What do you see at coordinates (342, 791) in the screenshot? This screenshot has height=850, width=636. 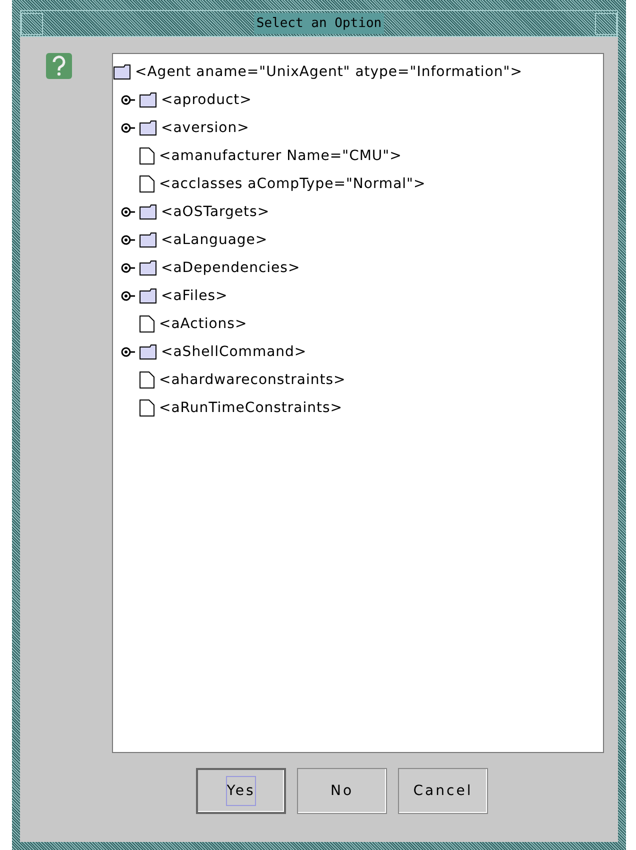 I see `dialog-button: No` at bounding box center [342, 791].